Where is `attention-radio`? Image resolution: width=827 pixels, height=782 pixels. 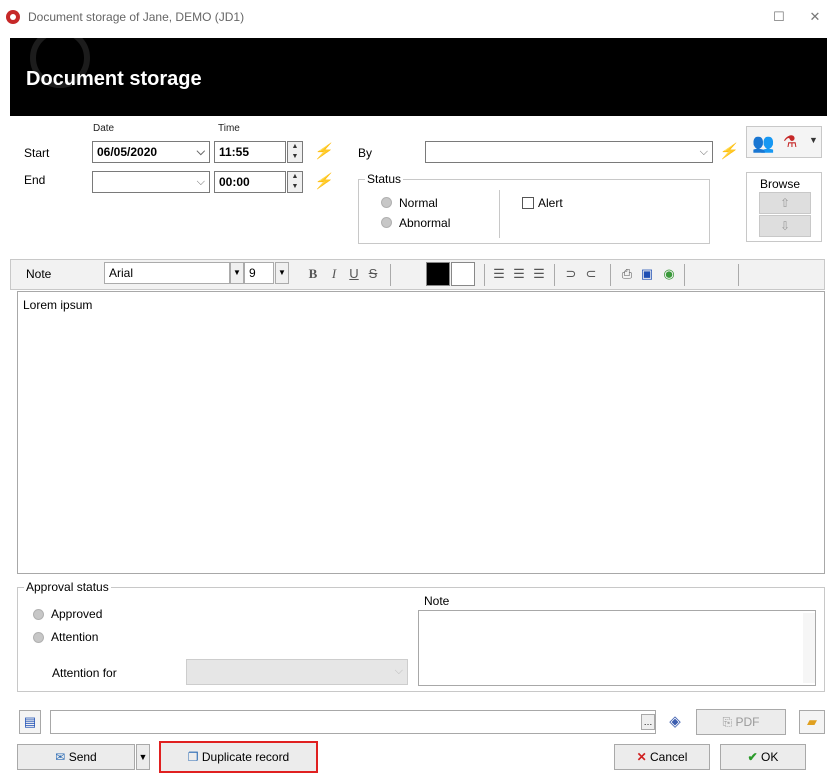 attention-radio is located at coordinates (38, 637).